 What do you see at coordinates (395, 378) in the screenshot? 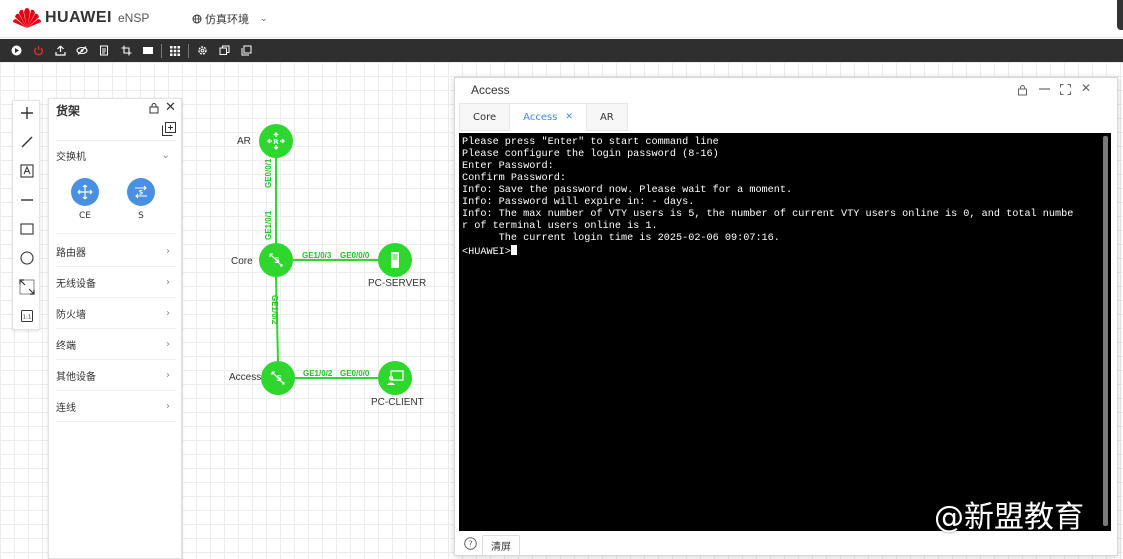
I see `node-pc-client` at bounding box center [395, 378].